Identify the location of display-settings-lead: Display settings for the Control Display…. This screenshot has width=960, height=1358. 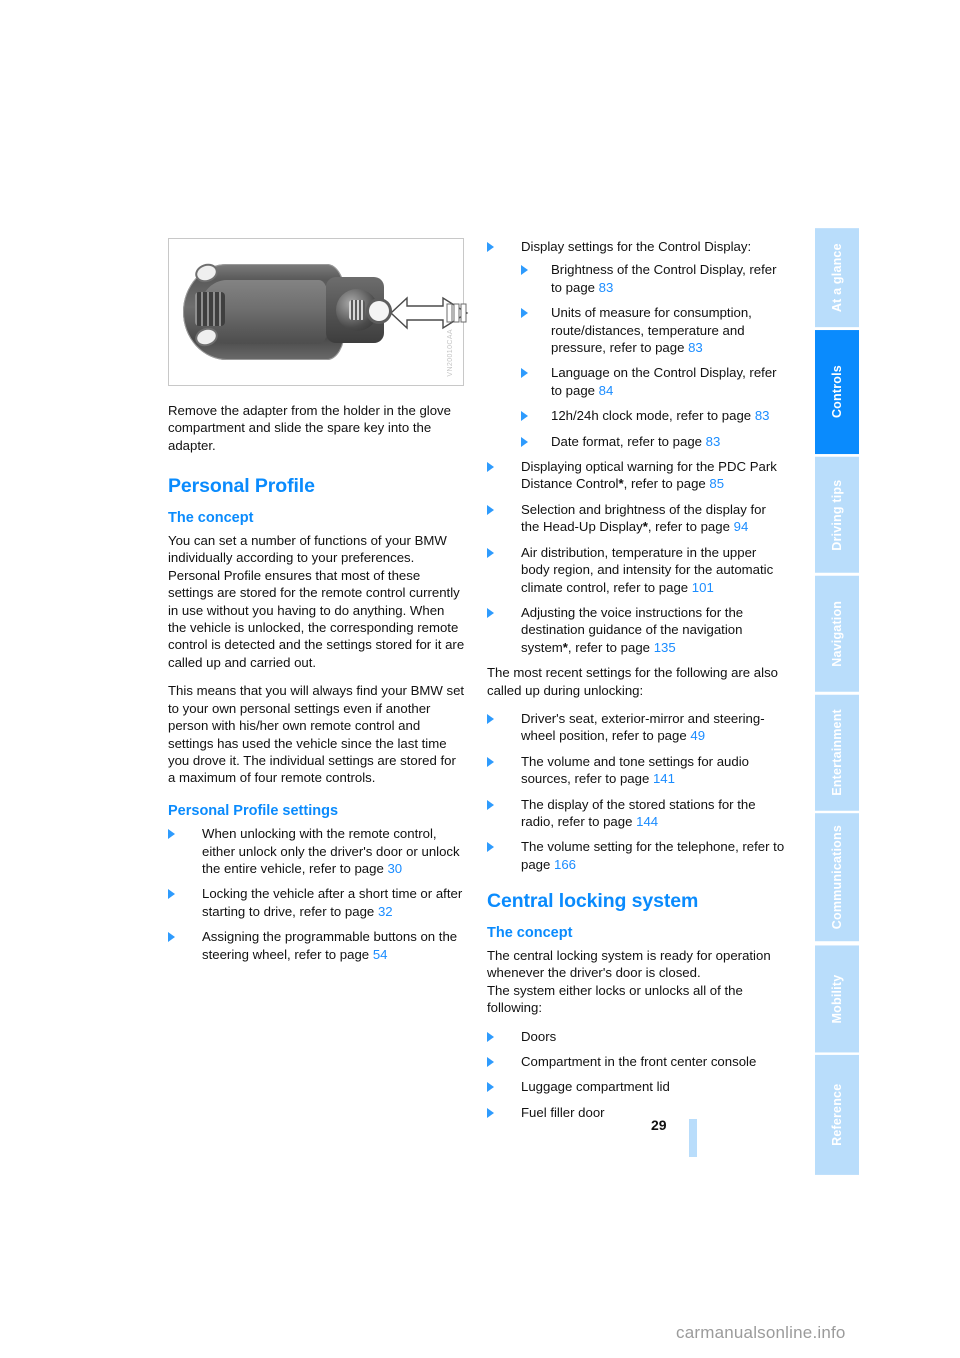
(636, 246).